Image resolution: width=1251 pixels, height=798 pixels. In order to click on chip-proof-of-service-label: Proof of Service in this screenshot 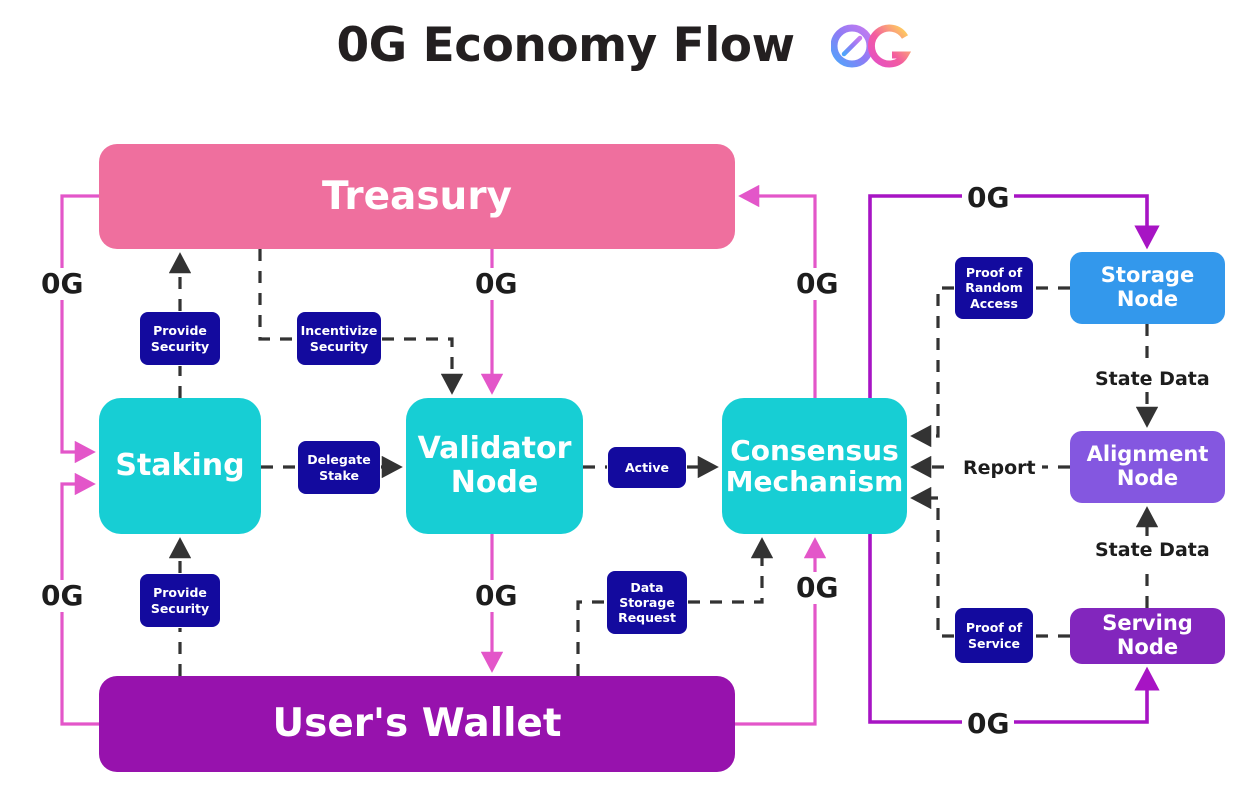, I will do `click(994, 635)`.